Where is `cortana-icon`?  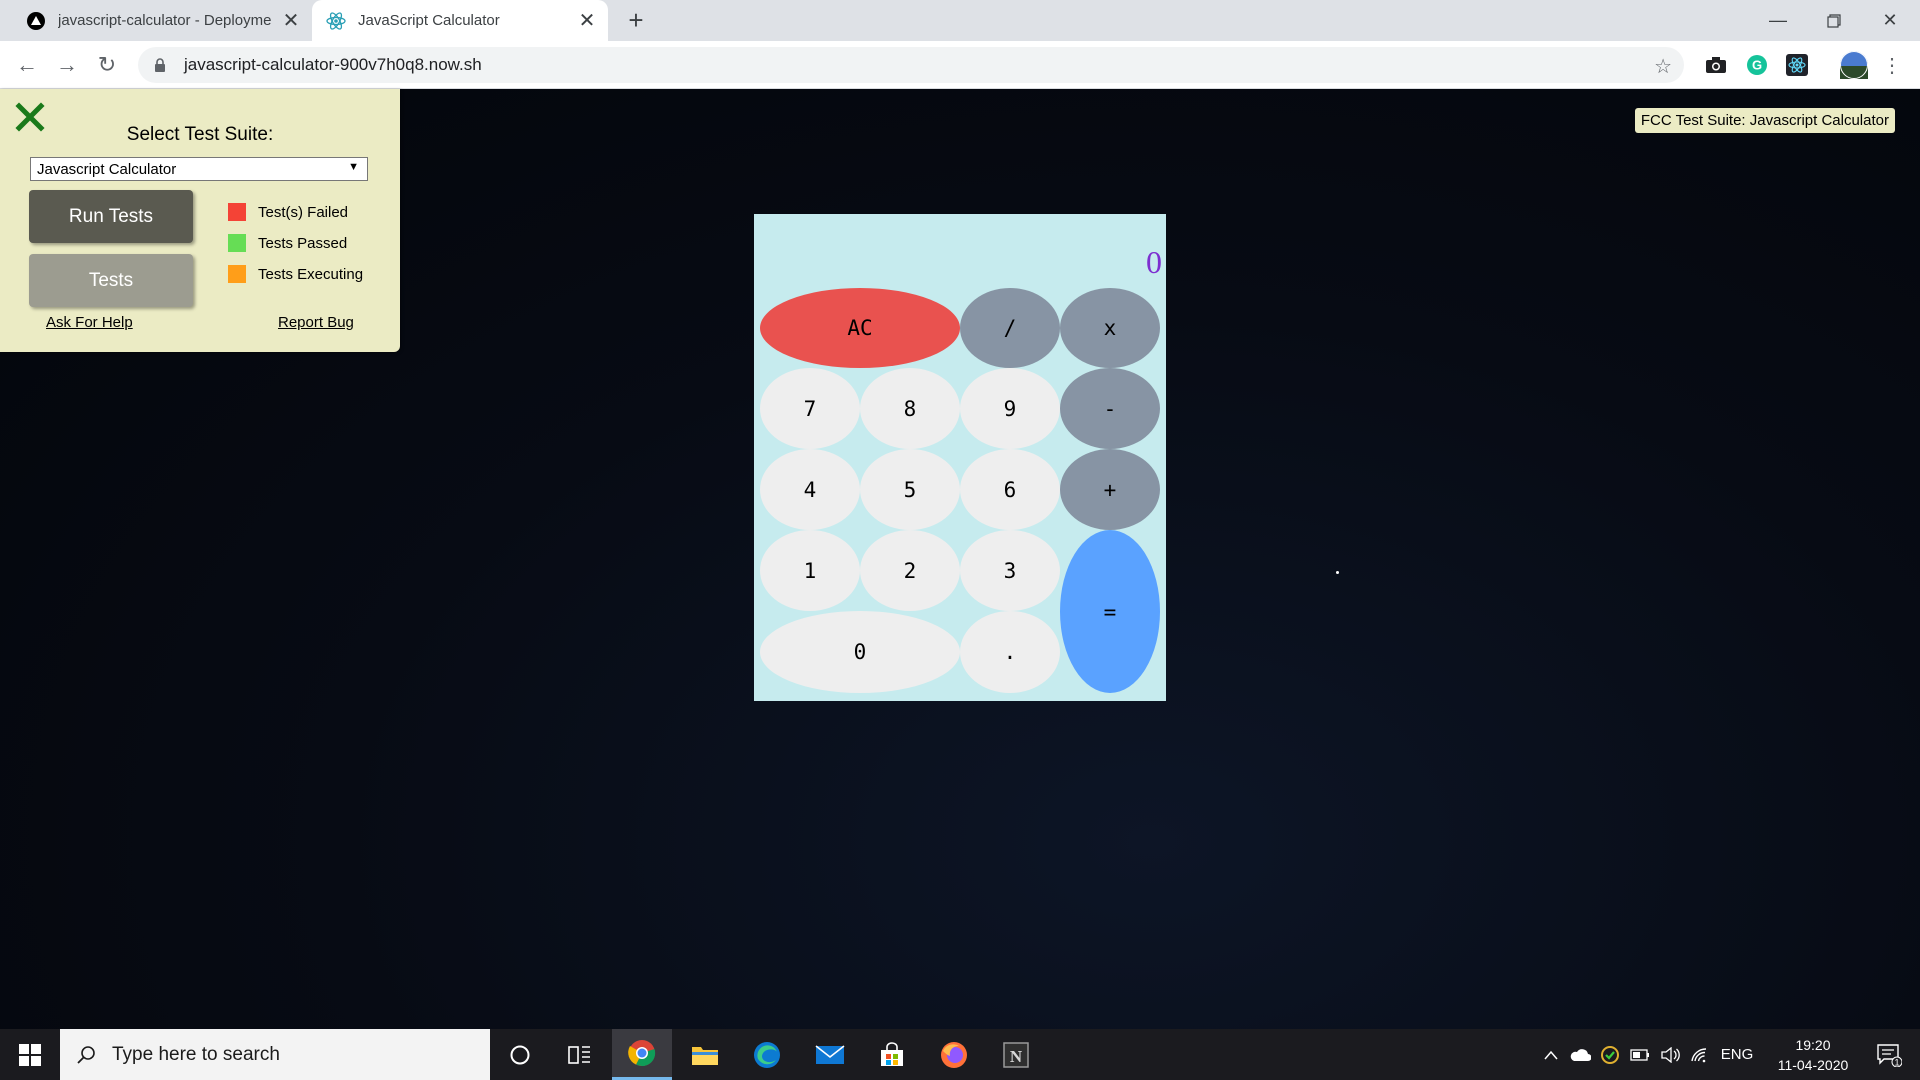 cortana-icon is located at coordinates (520, 1054).